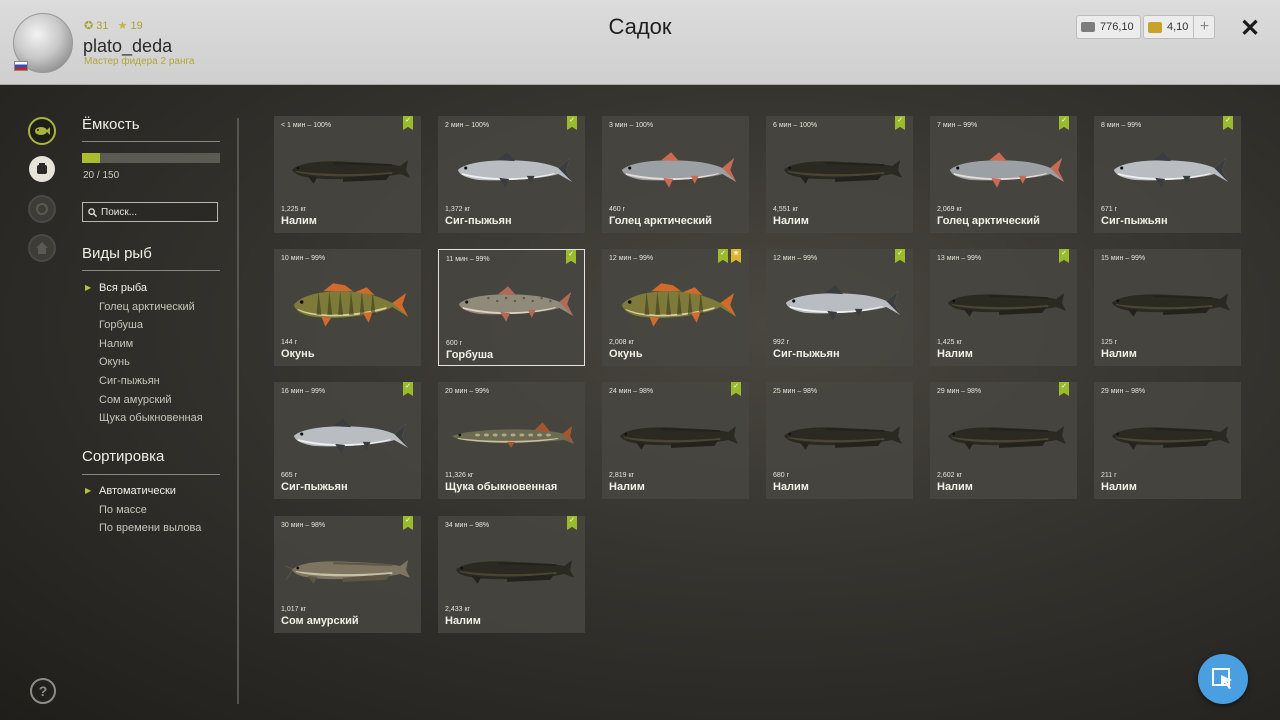 The image size is (1280, 720). Describe the element at coordinates (303, 391) in the screenshot. I see `catch-time: 16 мин – 99%` at that location.